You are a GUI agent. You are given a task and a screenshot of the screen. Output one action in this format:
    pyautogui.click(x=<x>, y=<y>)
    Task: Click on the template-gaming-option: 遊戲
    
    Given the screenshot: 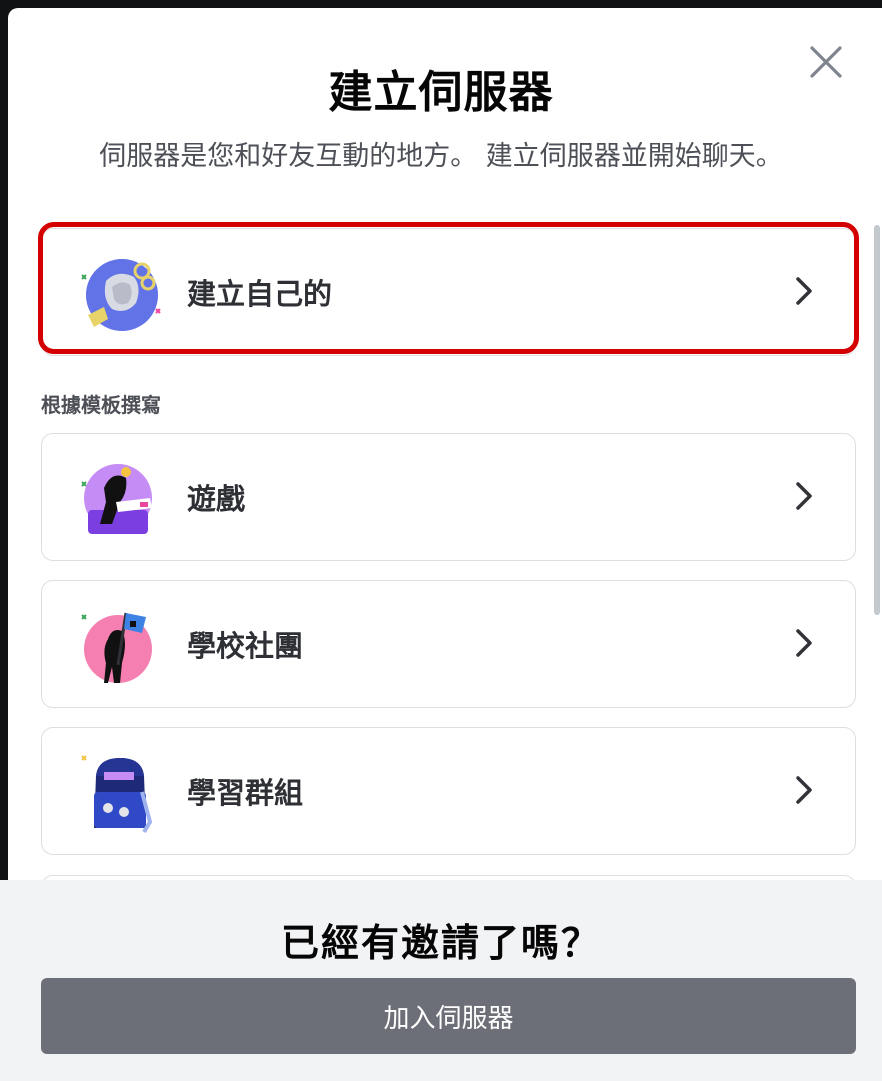 What is the action you would take?
    pyautogui.click(x=448, y=497)
    